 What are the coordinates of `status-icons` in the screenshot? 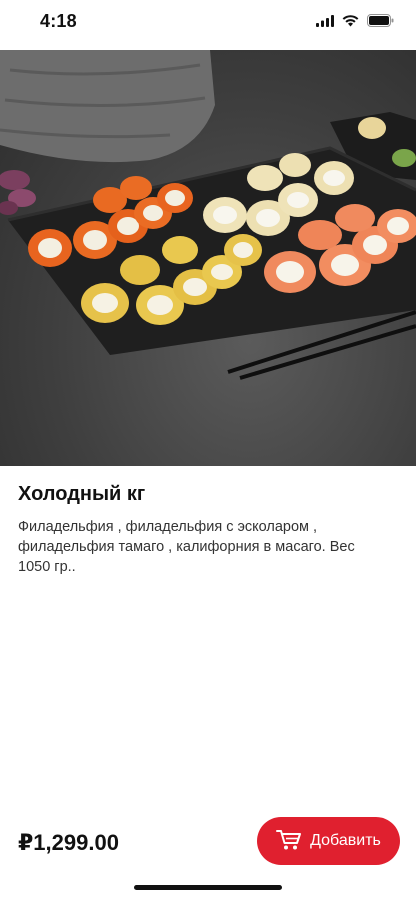 It's located at (355, 23).